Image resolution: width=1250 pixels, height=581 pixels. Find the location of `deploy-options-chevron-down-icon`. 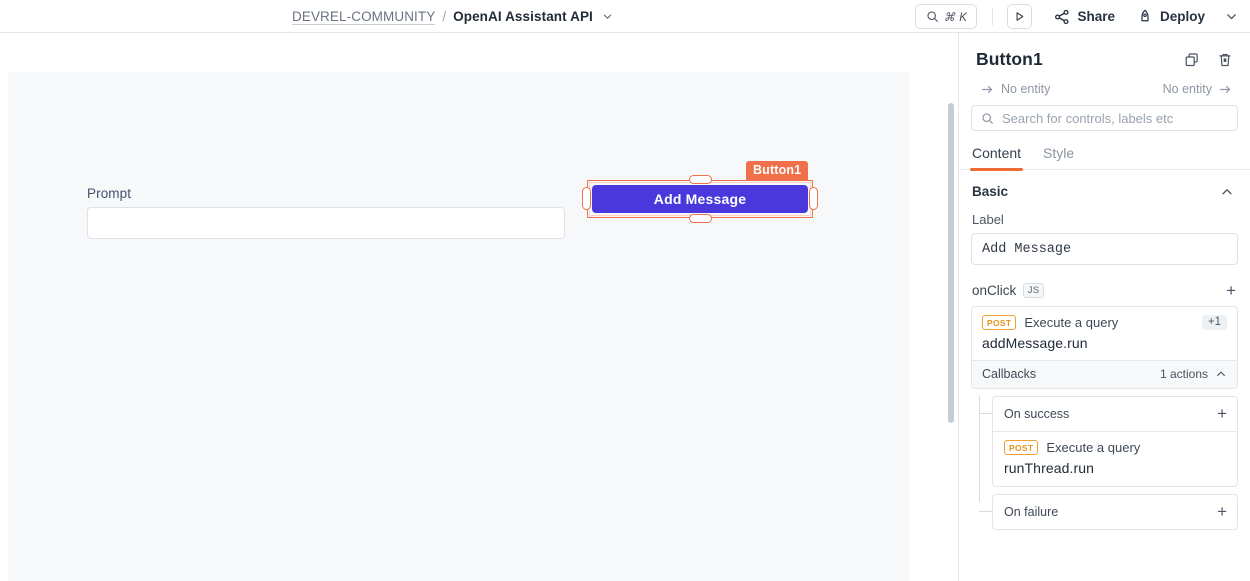

deploy-options-chevron-down-icon is located at coordinates (1231, 16).